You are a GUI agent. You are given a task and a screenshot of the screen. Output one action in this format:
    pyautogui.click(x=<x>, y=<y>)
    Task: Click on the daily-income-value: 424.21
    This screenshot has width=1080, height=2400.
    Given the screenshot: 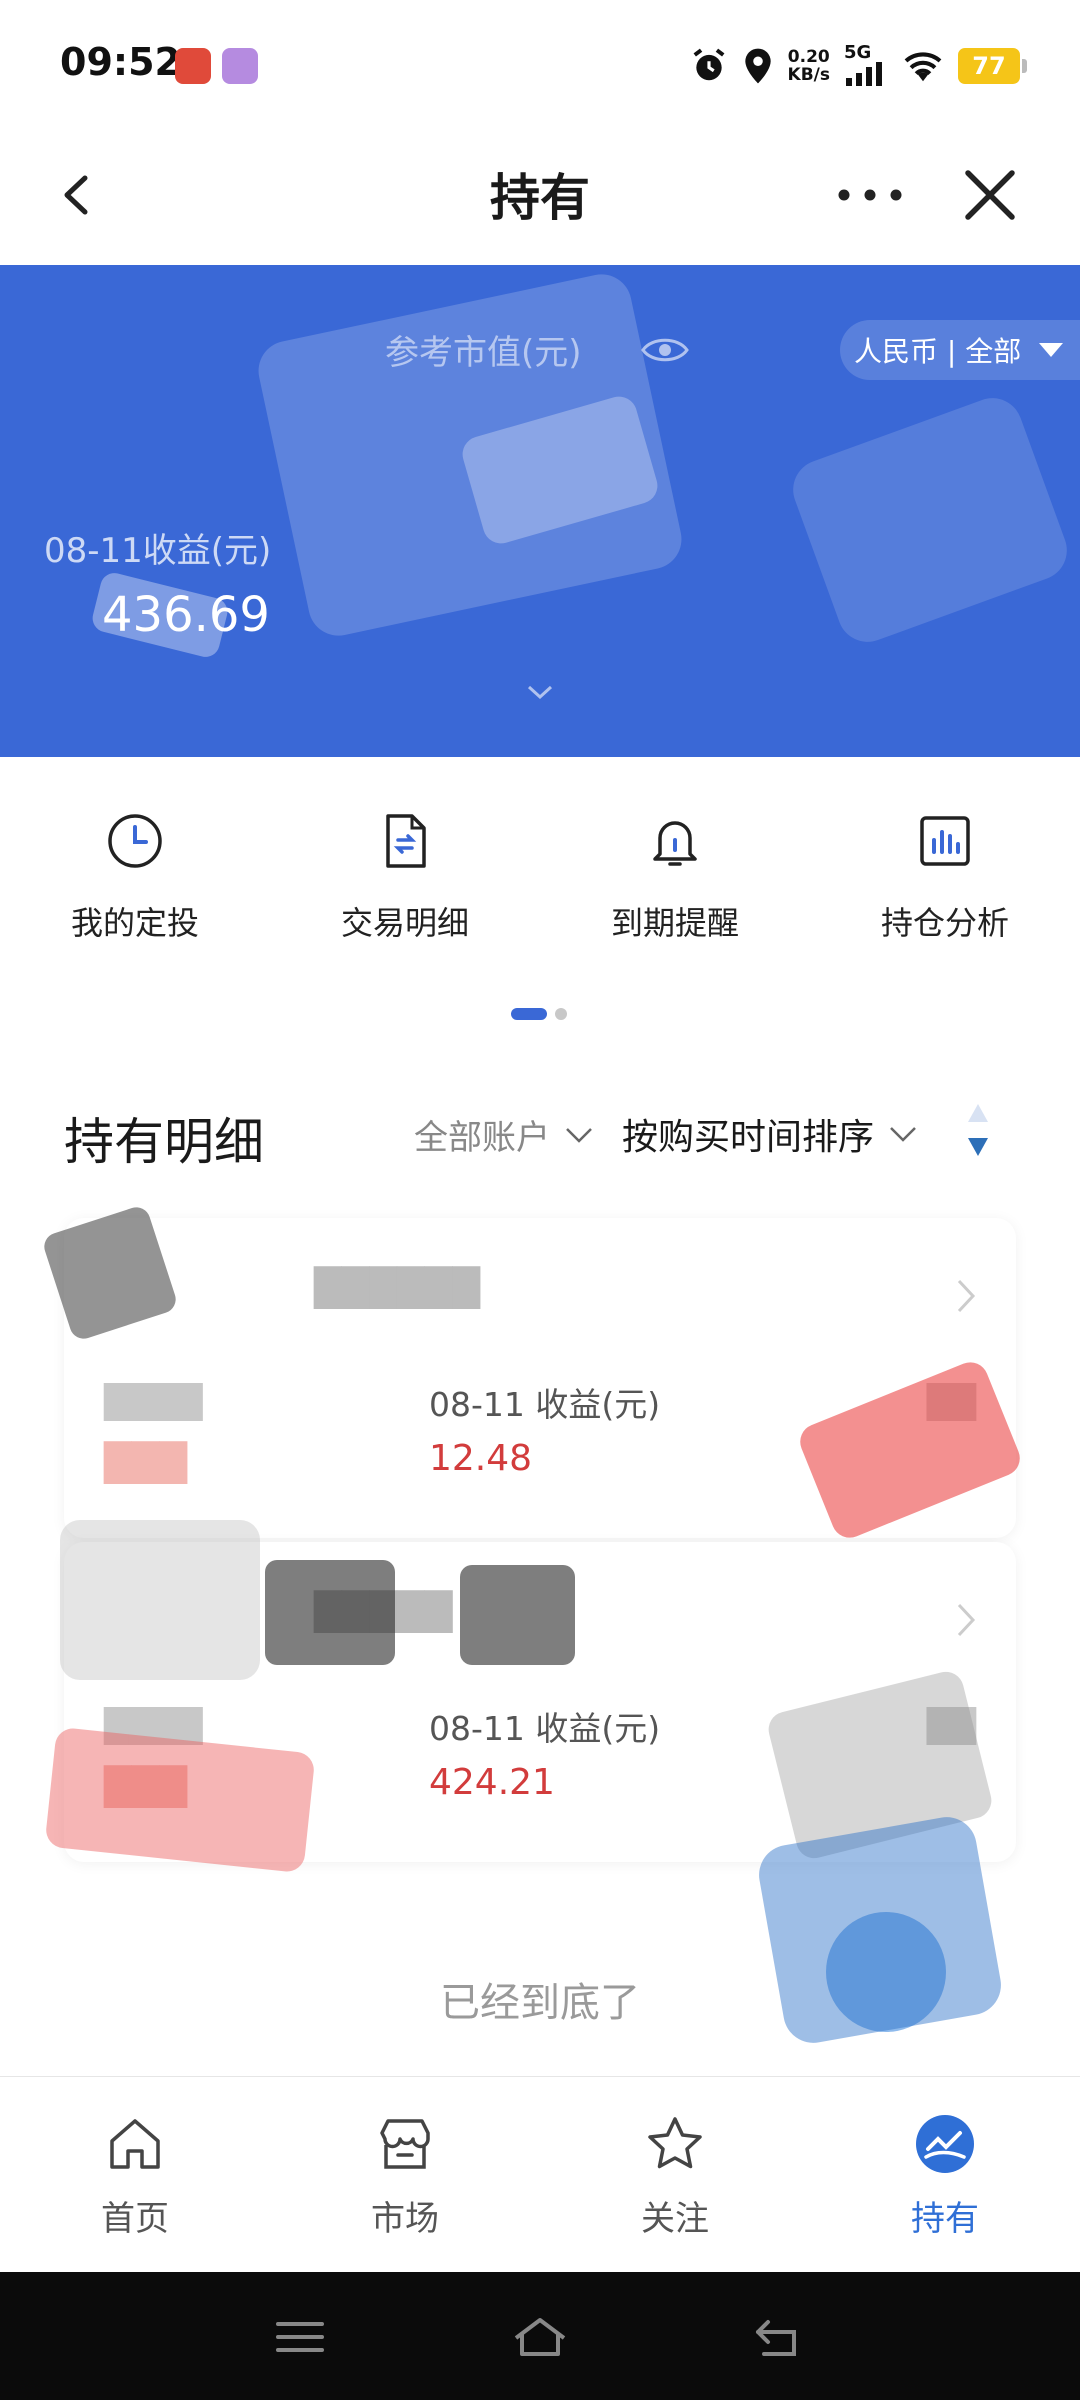 What is the action you would take?
    pyautogui.click(x=492, y=1782)
    